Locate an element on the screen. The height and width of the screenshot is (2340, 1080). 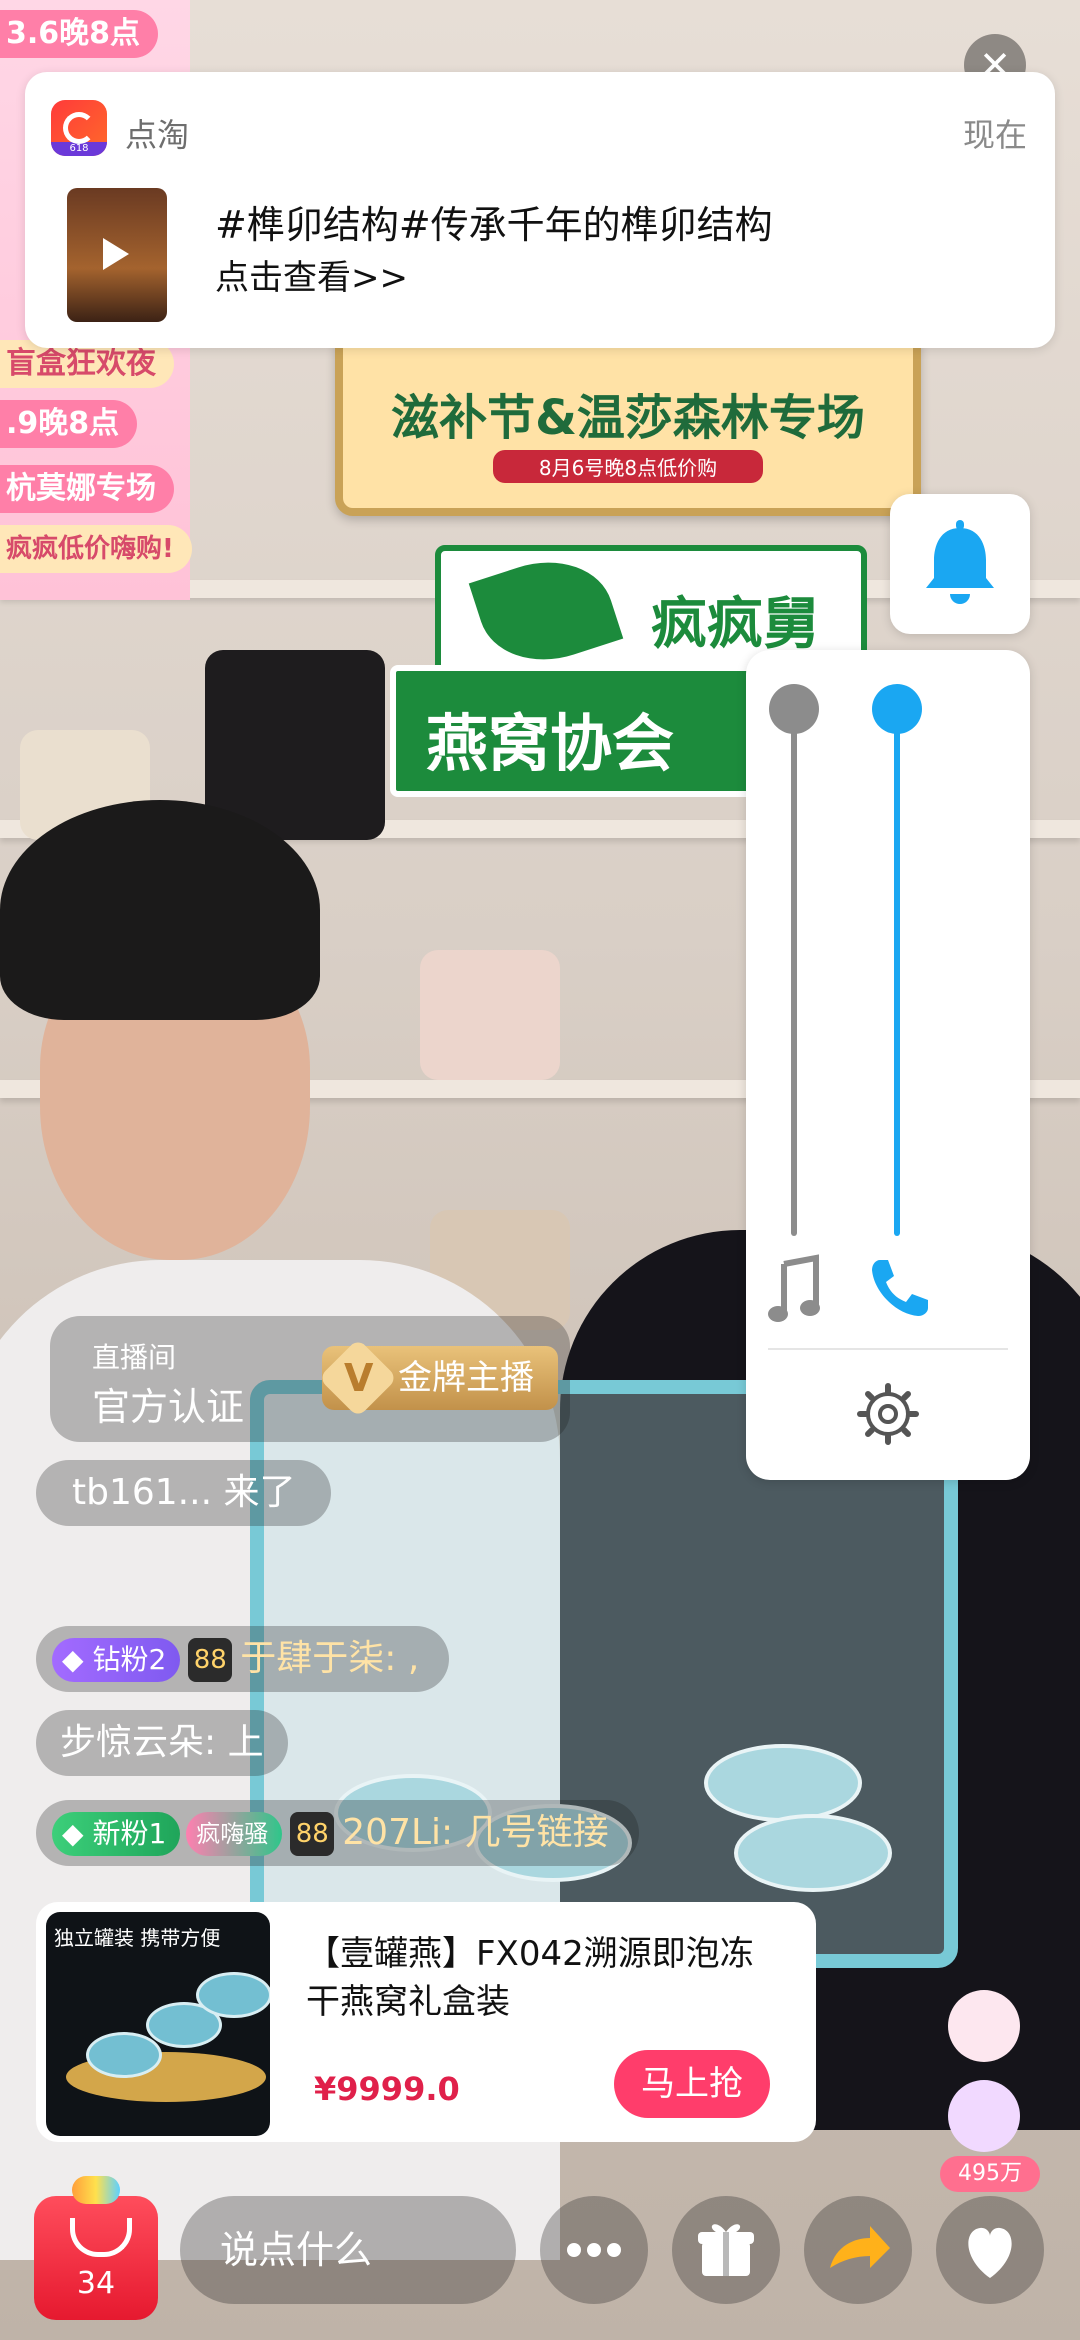
promo-sign-subtitle: 8月6号晚8点低价购 is located at coordinates (628, 466).